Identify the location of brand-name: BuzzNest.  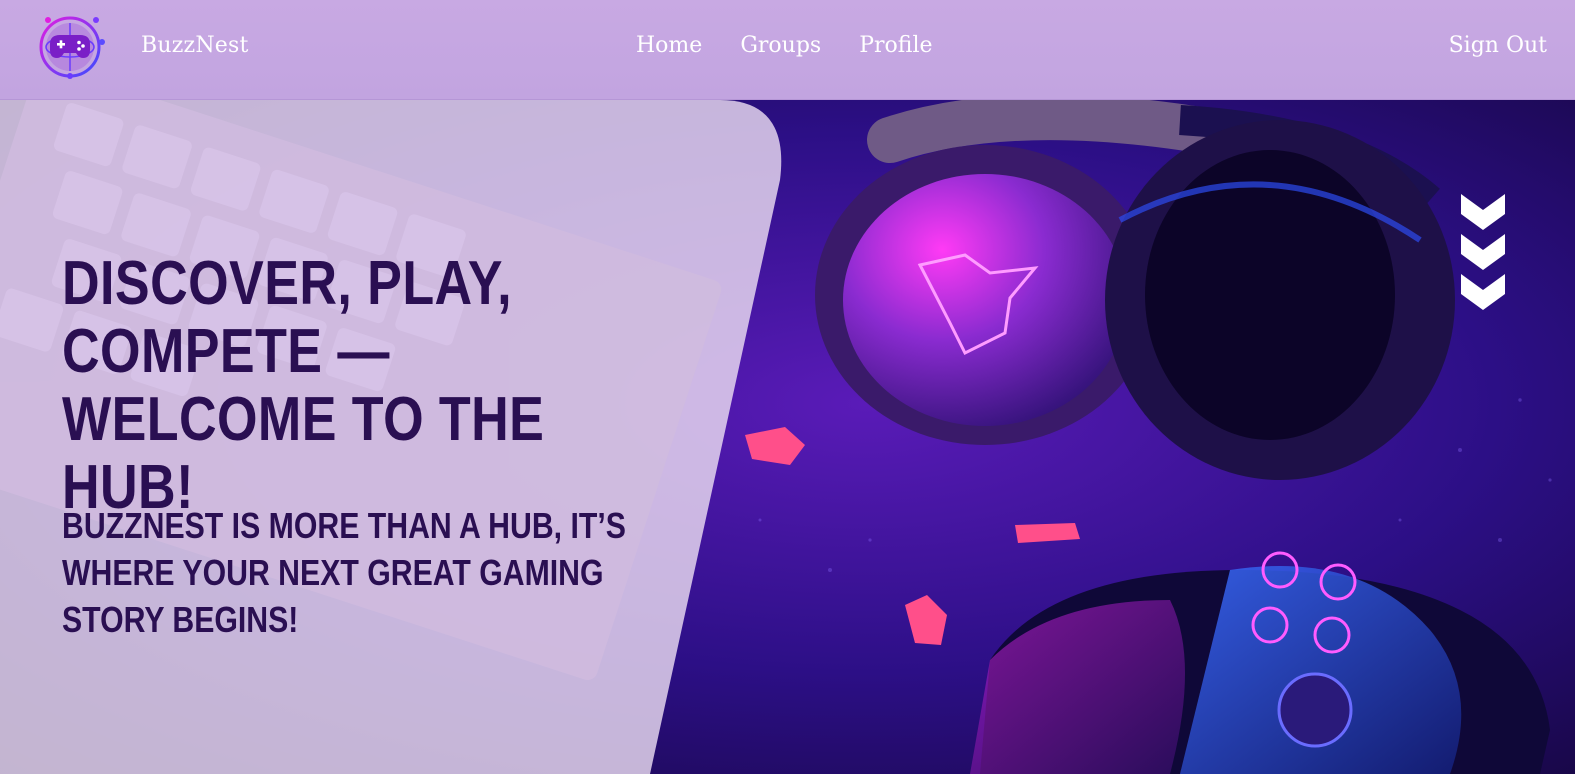
(195, 45).